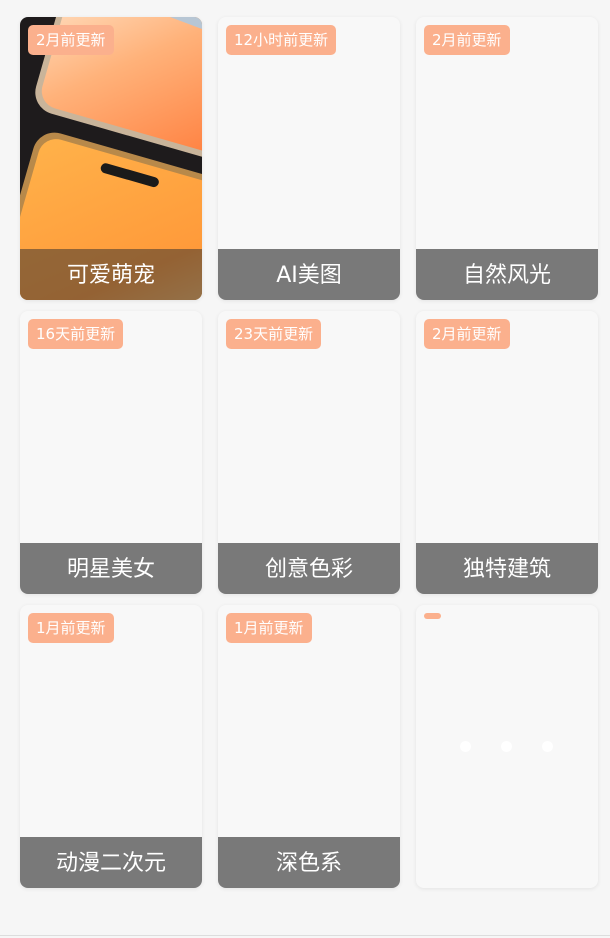 Image resolution: width=610 pixels, height=938 pixels. Describe the element at coordinates (507, 158) in the screenshot. I see `category-card-nature: 2月前更新 自然风光` at that location.